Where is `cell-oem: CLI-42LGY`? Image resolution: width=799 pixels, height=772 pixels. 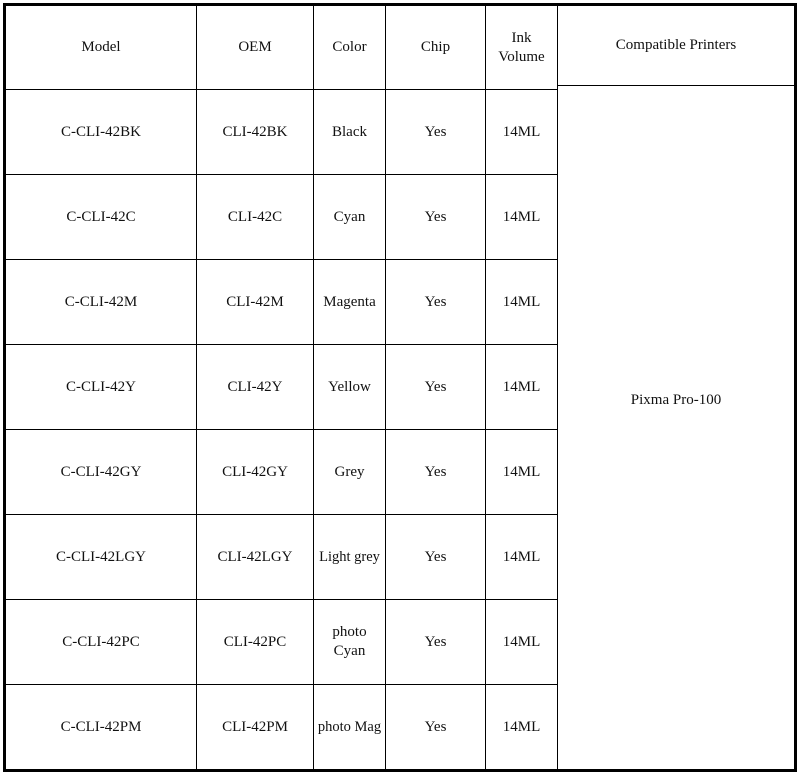 cell-oem: CLI-42LGY is located at coordinates (255, 557).